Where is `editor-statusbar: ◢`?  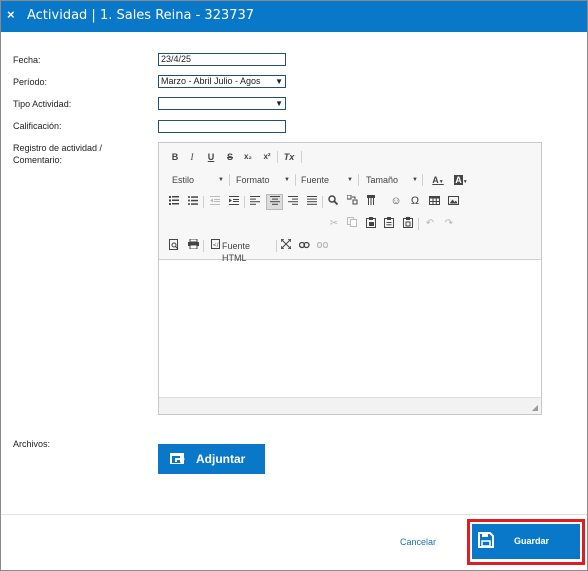
editor-statusbar: ◢ is located at coordinates (350, 405).